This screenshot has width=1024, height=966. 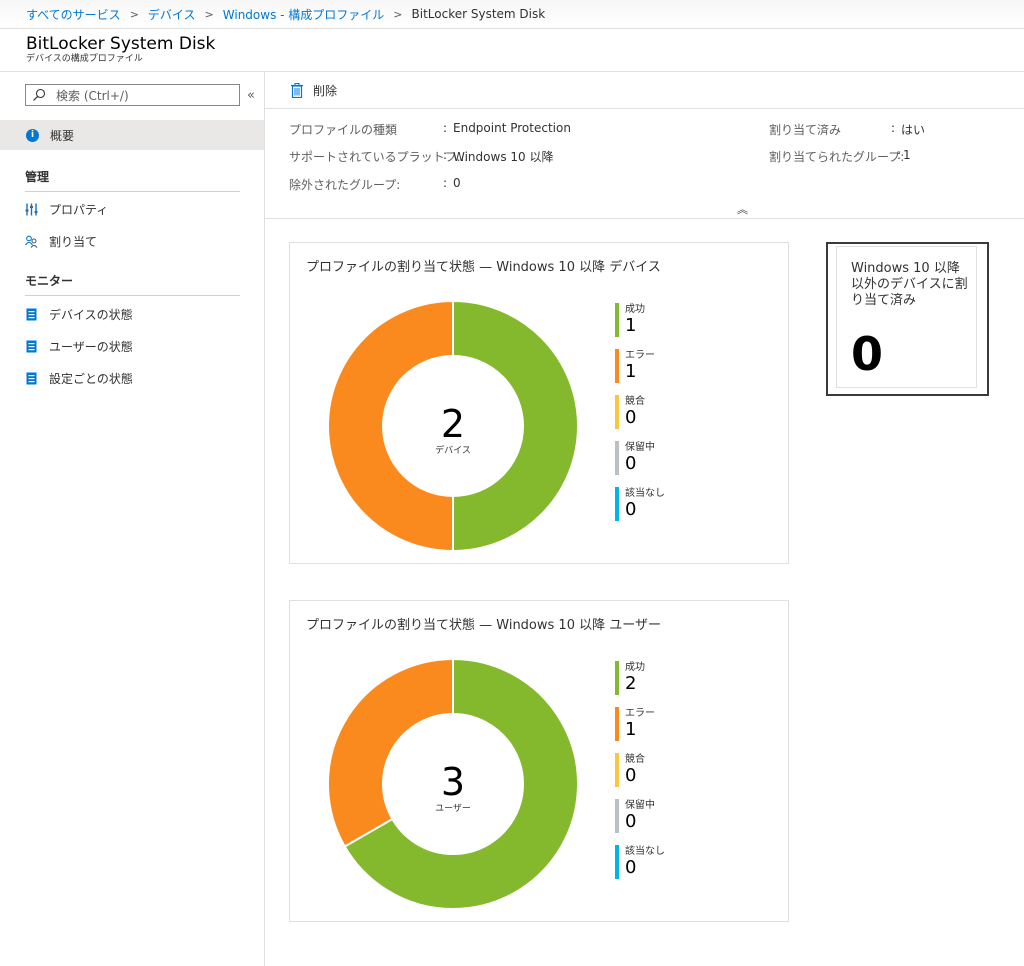 I want to click on search-placeholder: 検索 (Ctrl+/), so click(x=92, y=95).